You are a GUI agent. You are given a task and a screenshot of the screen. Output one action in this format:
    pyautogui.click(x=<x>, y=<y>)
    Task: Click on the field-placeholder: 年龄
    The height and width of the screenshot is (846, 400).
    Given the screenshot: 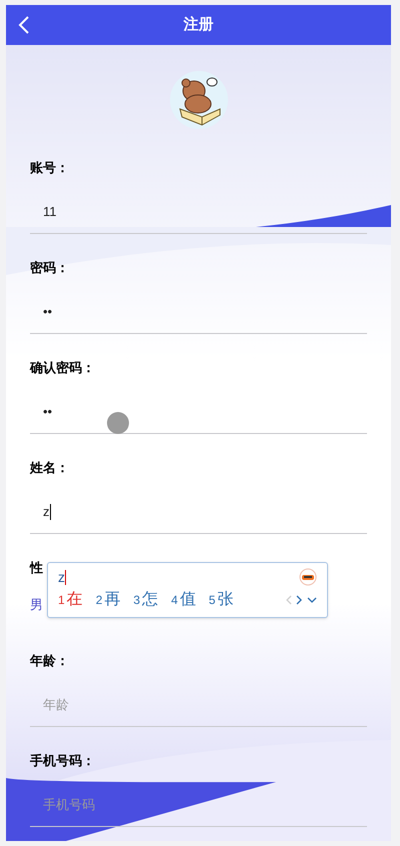 What is the action you would take?
    pyautogui.click(x=56, y=705)
    